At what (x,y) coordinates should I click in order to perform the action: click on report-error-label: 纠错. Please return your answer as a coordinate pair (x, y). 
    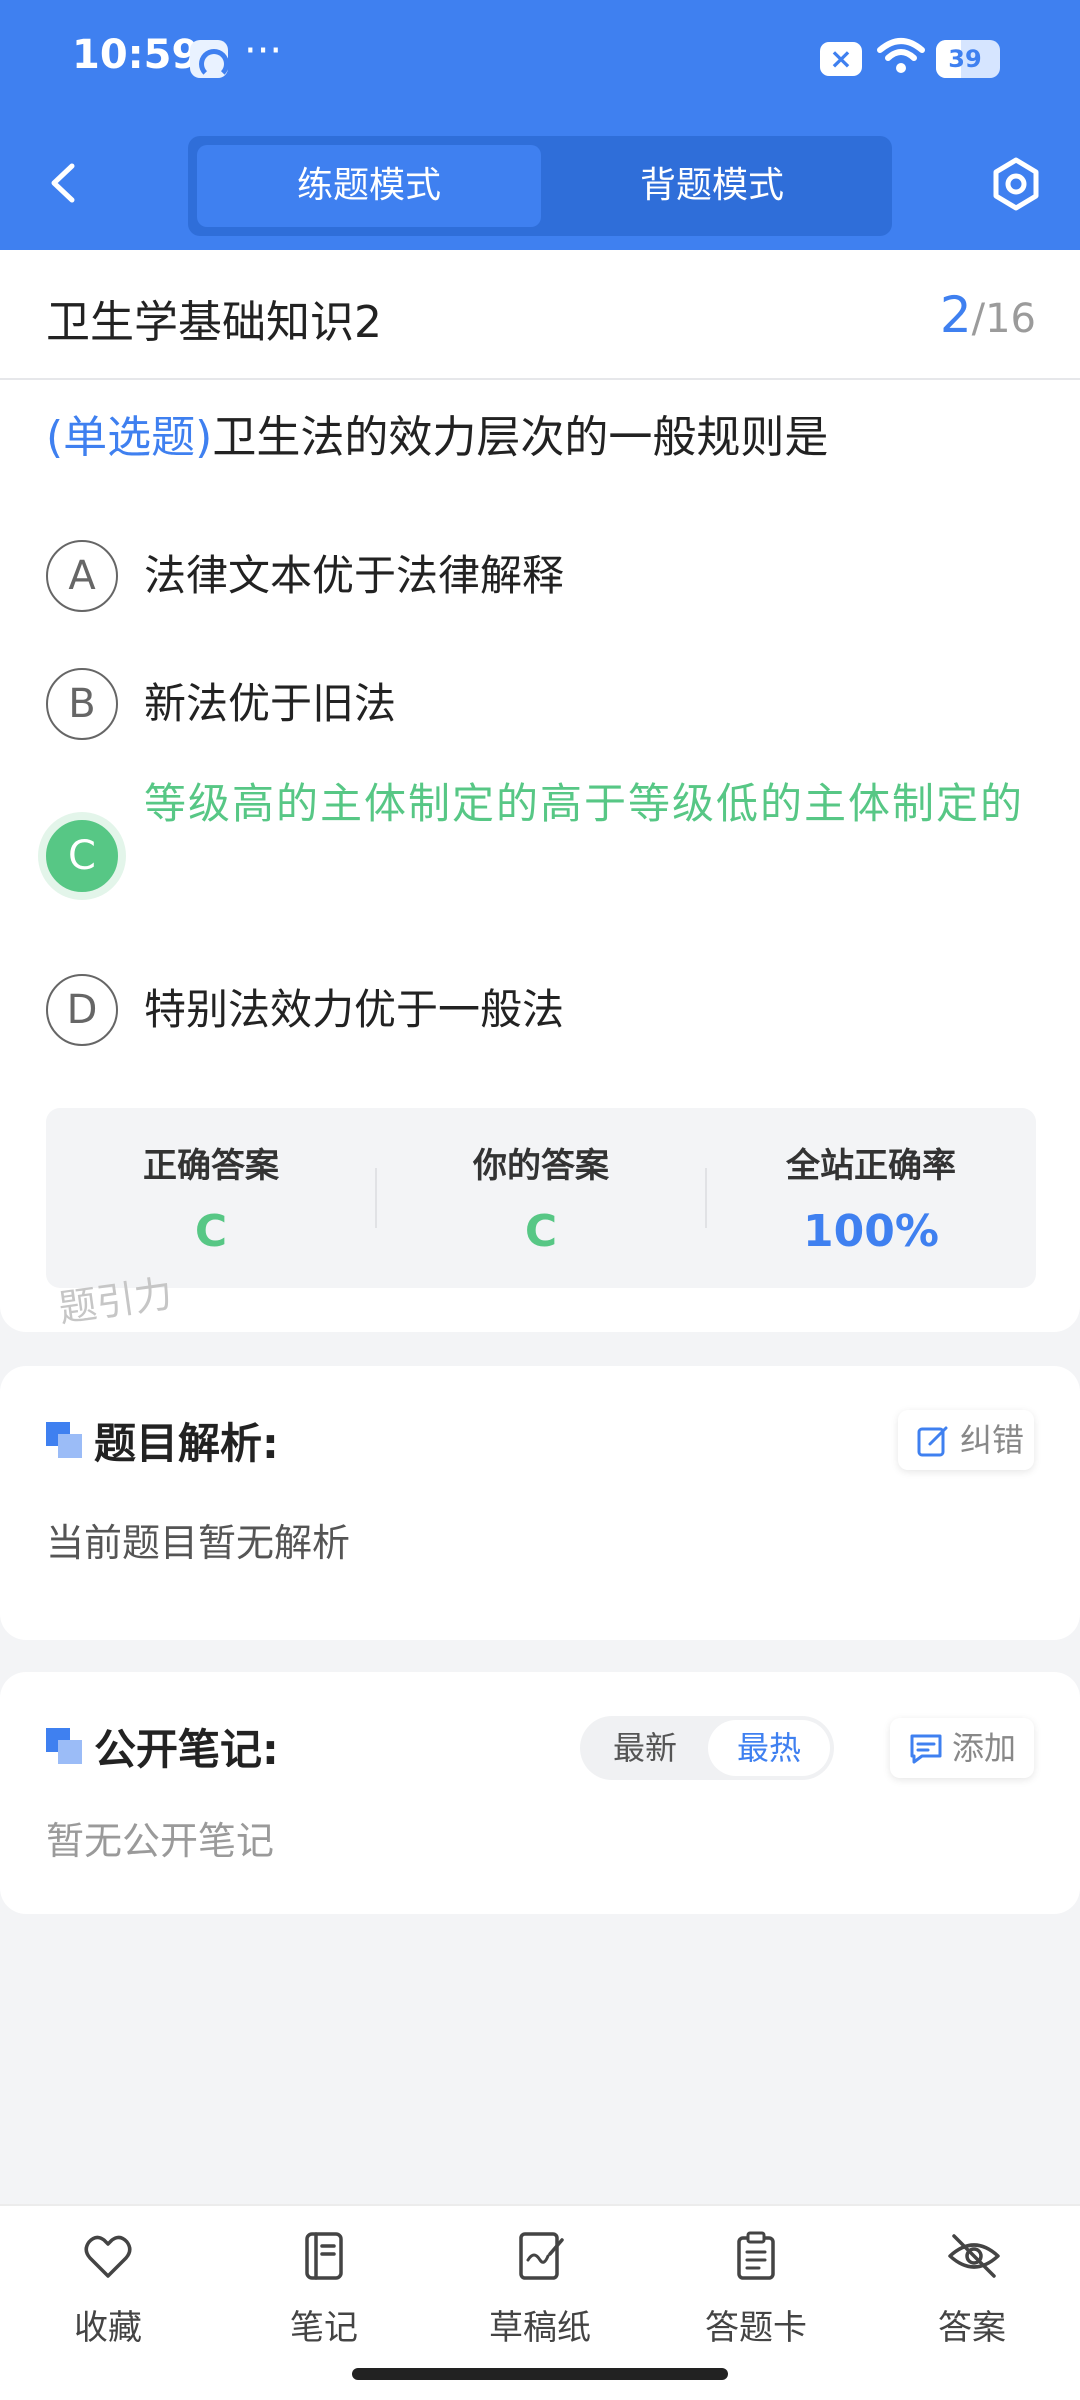
    Looking at the image, I should click on (992, 1440).